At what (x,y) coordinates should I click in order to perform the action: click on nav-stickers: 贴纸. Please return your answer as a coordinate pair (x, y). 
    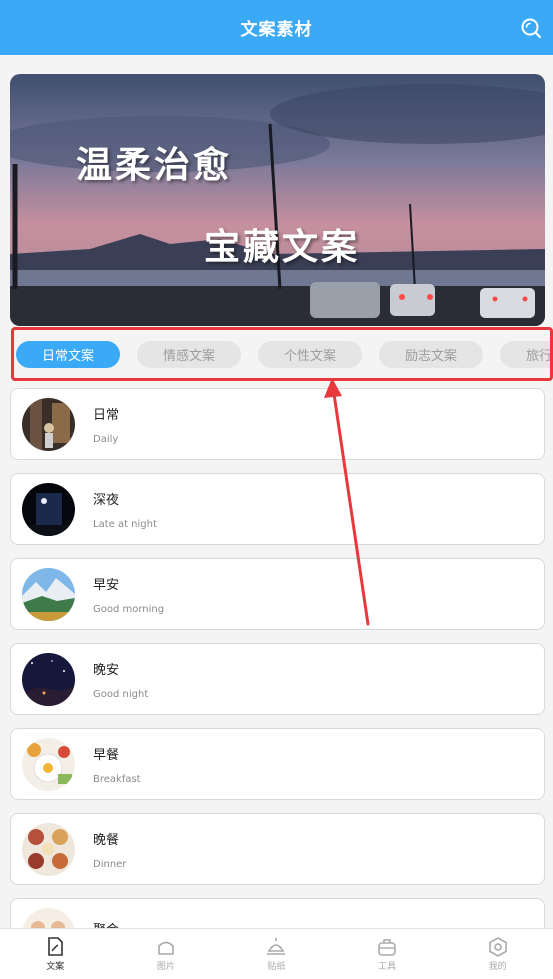
    Looking at the image, I should click on (276, 954).